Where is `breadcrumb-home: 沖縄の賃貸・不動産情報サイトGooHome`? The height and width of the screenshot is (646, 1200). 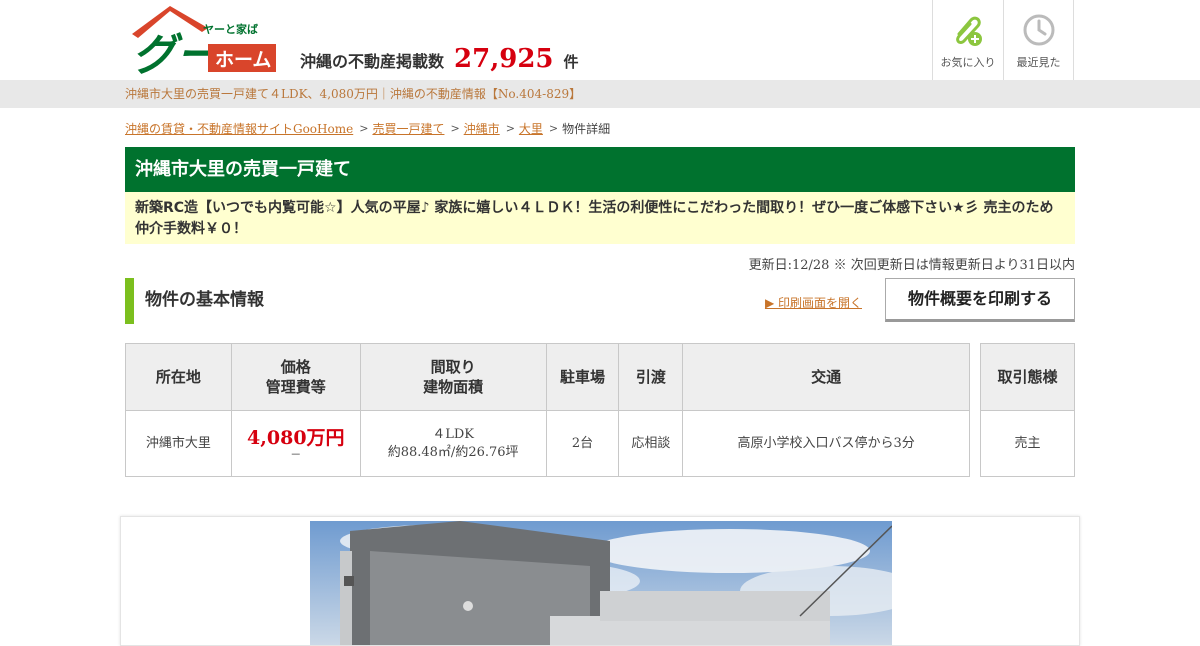
breadcrumb-home: 沖縄の賃貸・不動産情報サイトGooHome is located at coordinates (239, 128).